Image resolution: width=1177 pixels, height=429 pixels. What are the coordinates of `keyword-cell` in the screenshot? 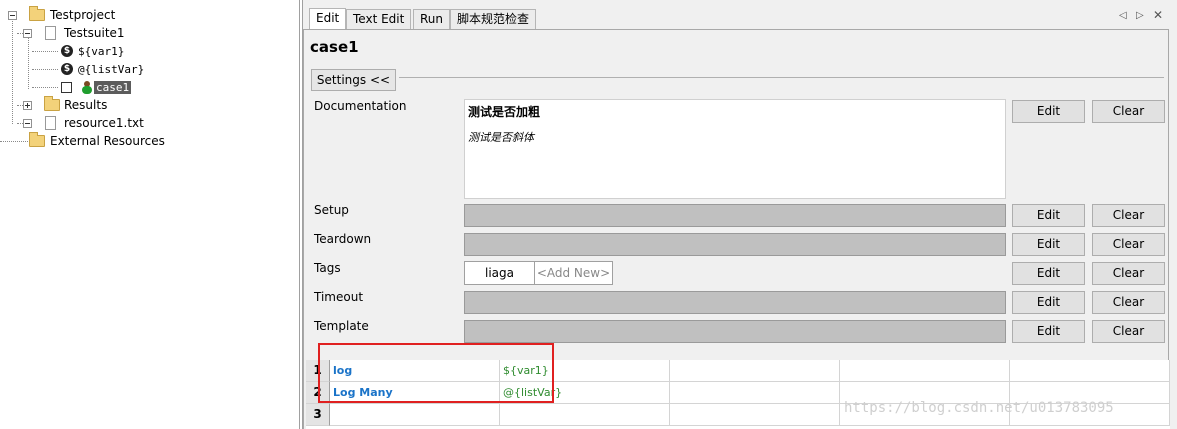 It's located at (415, 415).